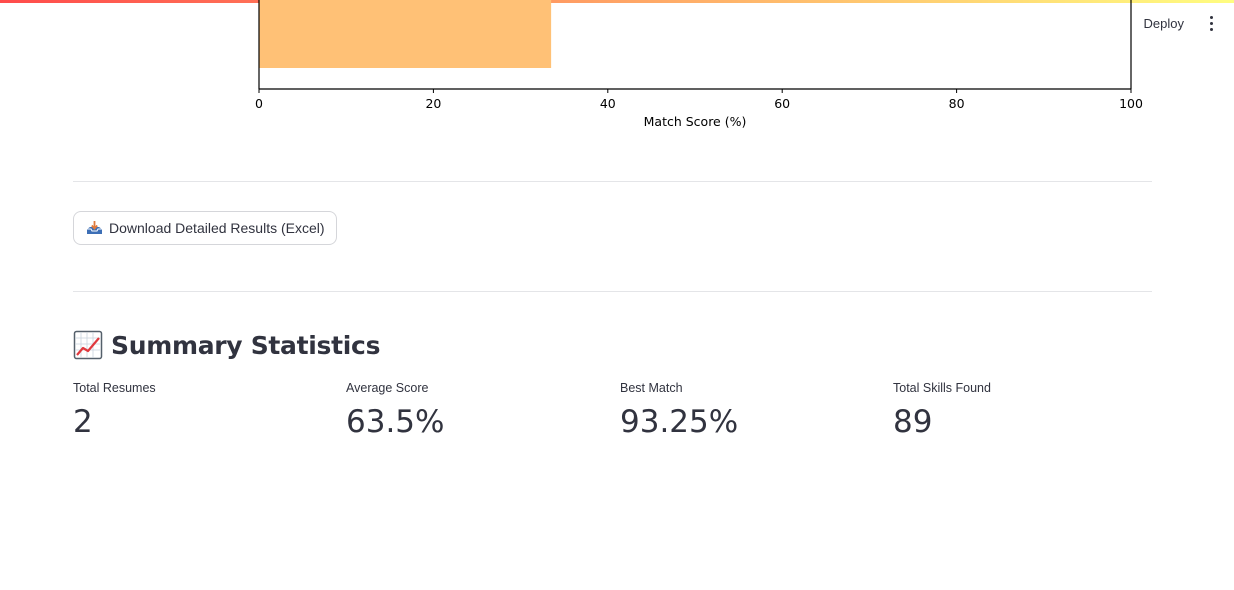 The height and width of the screenshot is (590, 1234). What do you see at coordinates (1164, 23) in the screenshot?
I see `deploy-button: Deploy` at bounding box center [1164, 23].